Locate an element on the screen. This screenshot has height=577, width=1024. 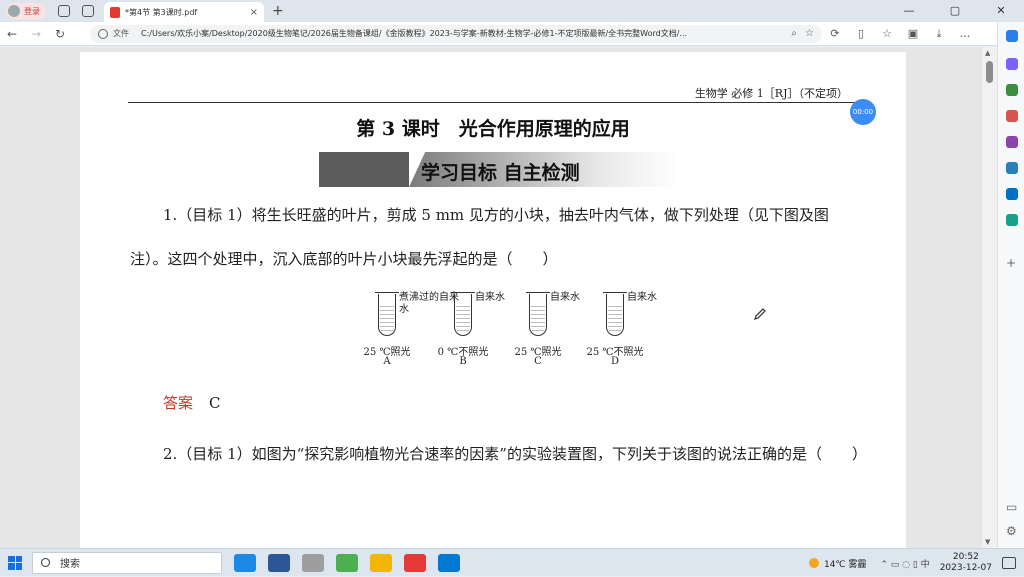
system-tray: 14℃ 雾霾 ⌃ ▭ ◌ ▯ 中 20:52 2023-12-07 is located at coordinates (916, 563).